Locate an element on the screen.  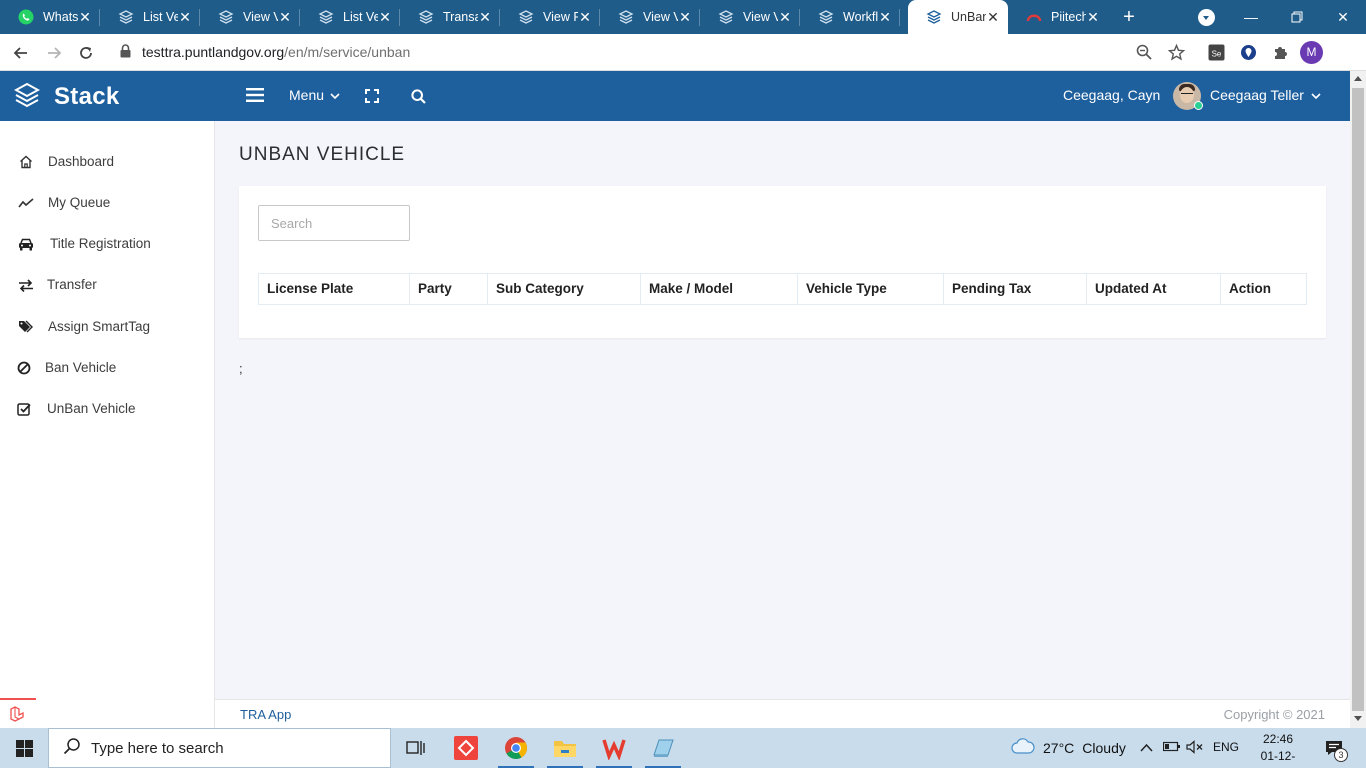
sidebar-item-transfer: Transfer is located at coordinates (107, 285).